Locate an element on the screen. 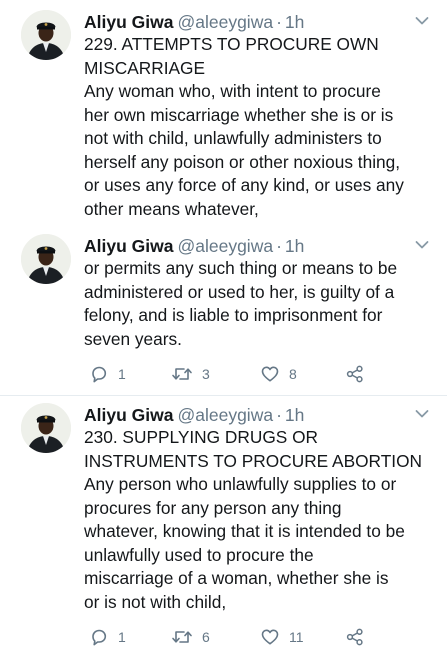  tweet-line: procures for any person any thing is located at coordinates (213, 507).